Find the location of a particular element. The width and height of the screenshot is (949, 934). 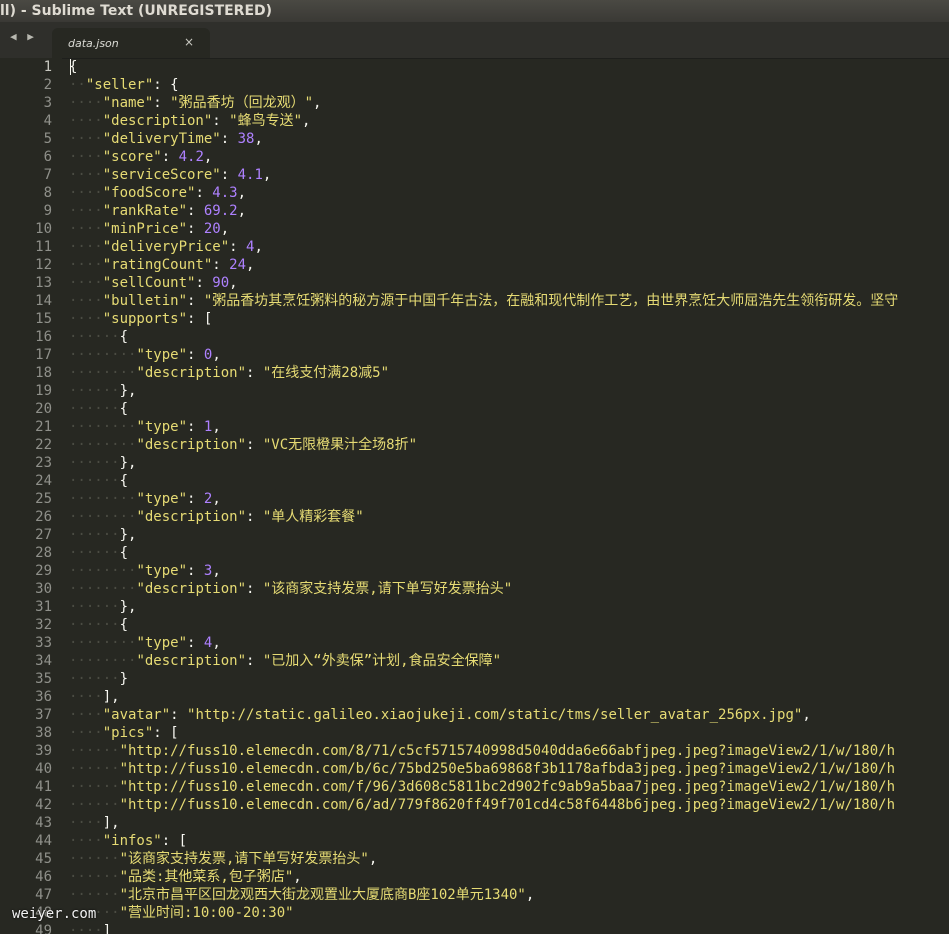

line-number: 45 is located at coordinates (43, 859).